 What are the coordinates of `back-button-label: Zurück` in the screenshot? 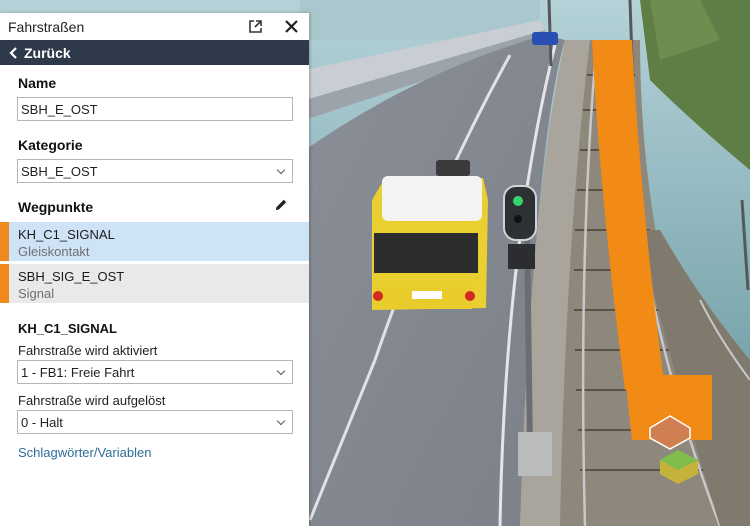 It's located at (47, 52).